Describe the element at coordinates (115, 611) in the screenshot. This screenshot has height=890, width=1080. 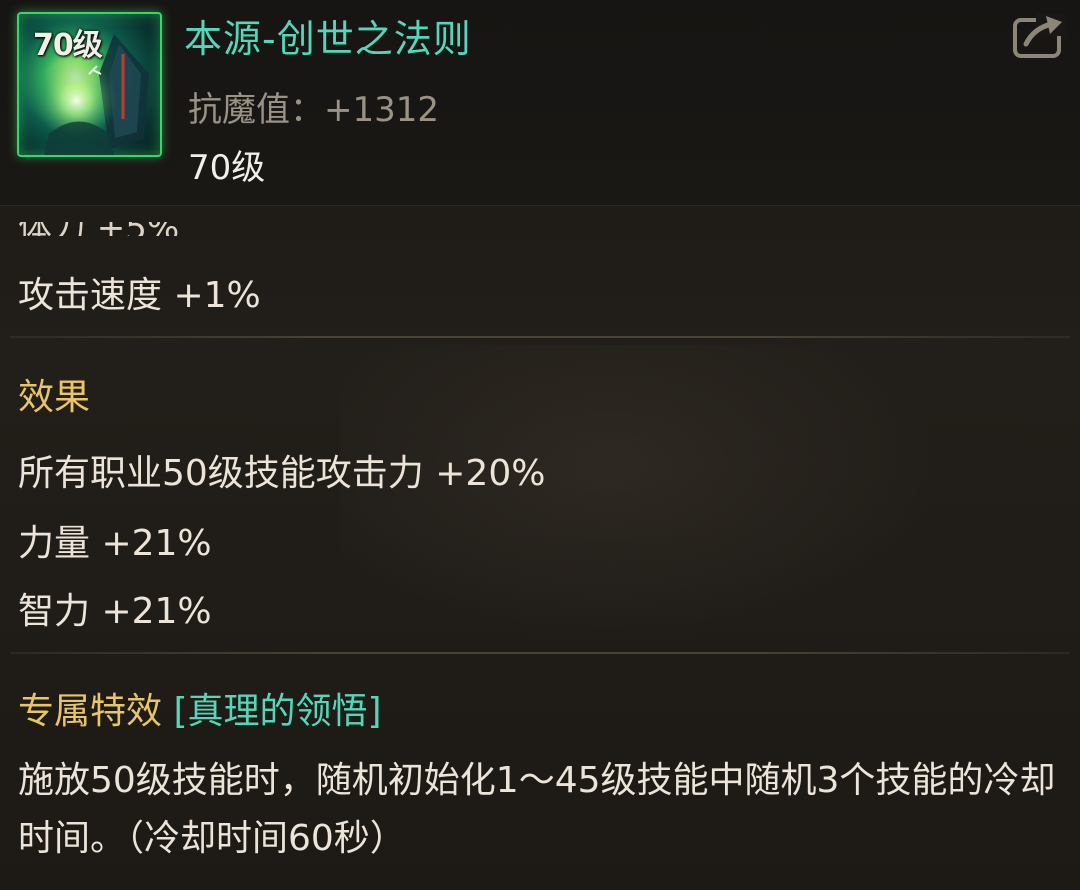
I see `effect-line: 智力 +21%` at that location.